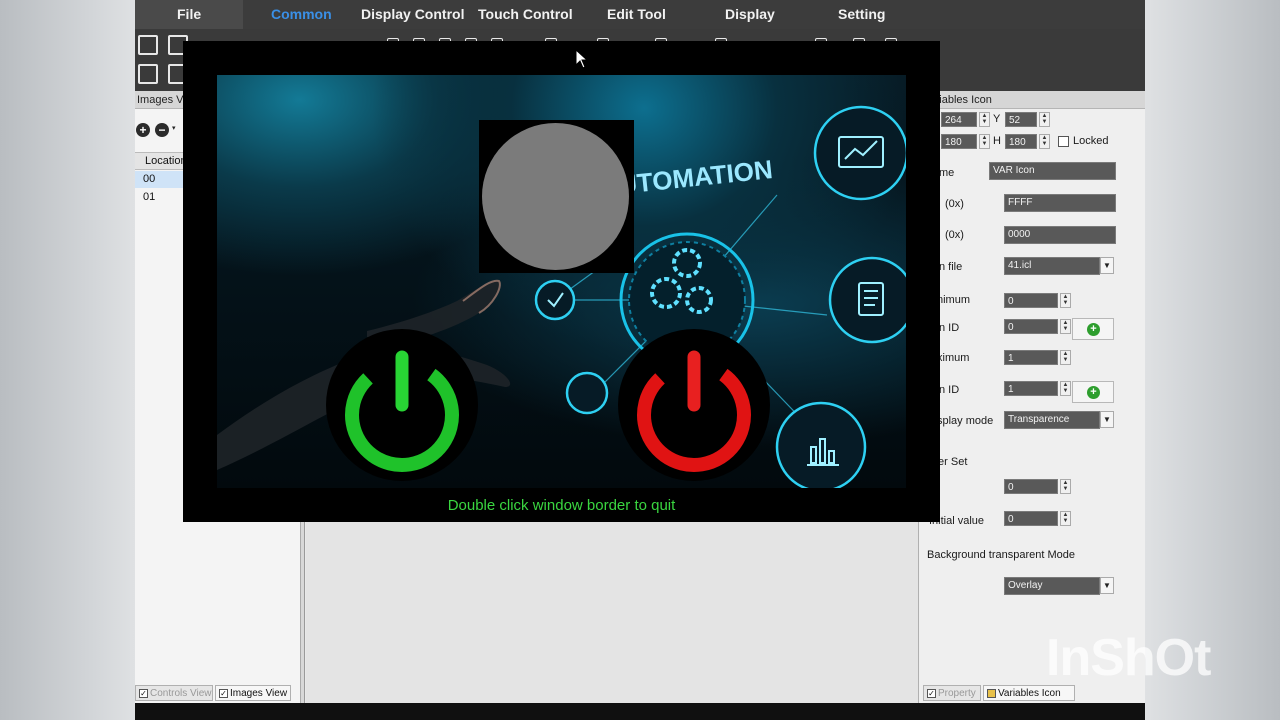  Describe the element at coordinates (640, 711) in the screenshot. I see `status-bar` at that location.